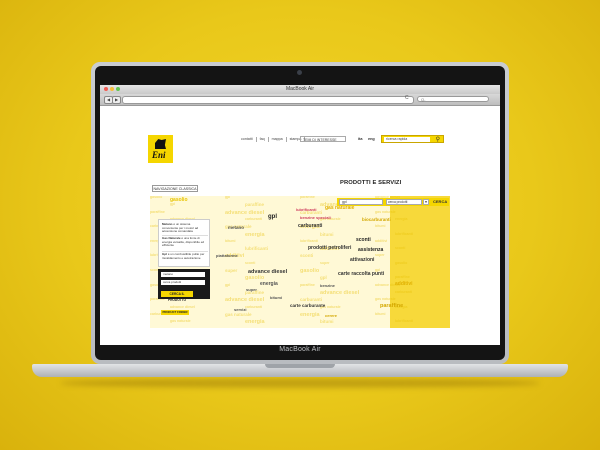 Image resolution: width=600 pixels, height=450 pixels. What do you see at coordinates (407, 98) in the screenshot?
I see `reload-icon: C` at bounding box center [407, 98].